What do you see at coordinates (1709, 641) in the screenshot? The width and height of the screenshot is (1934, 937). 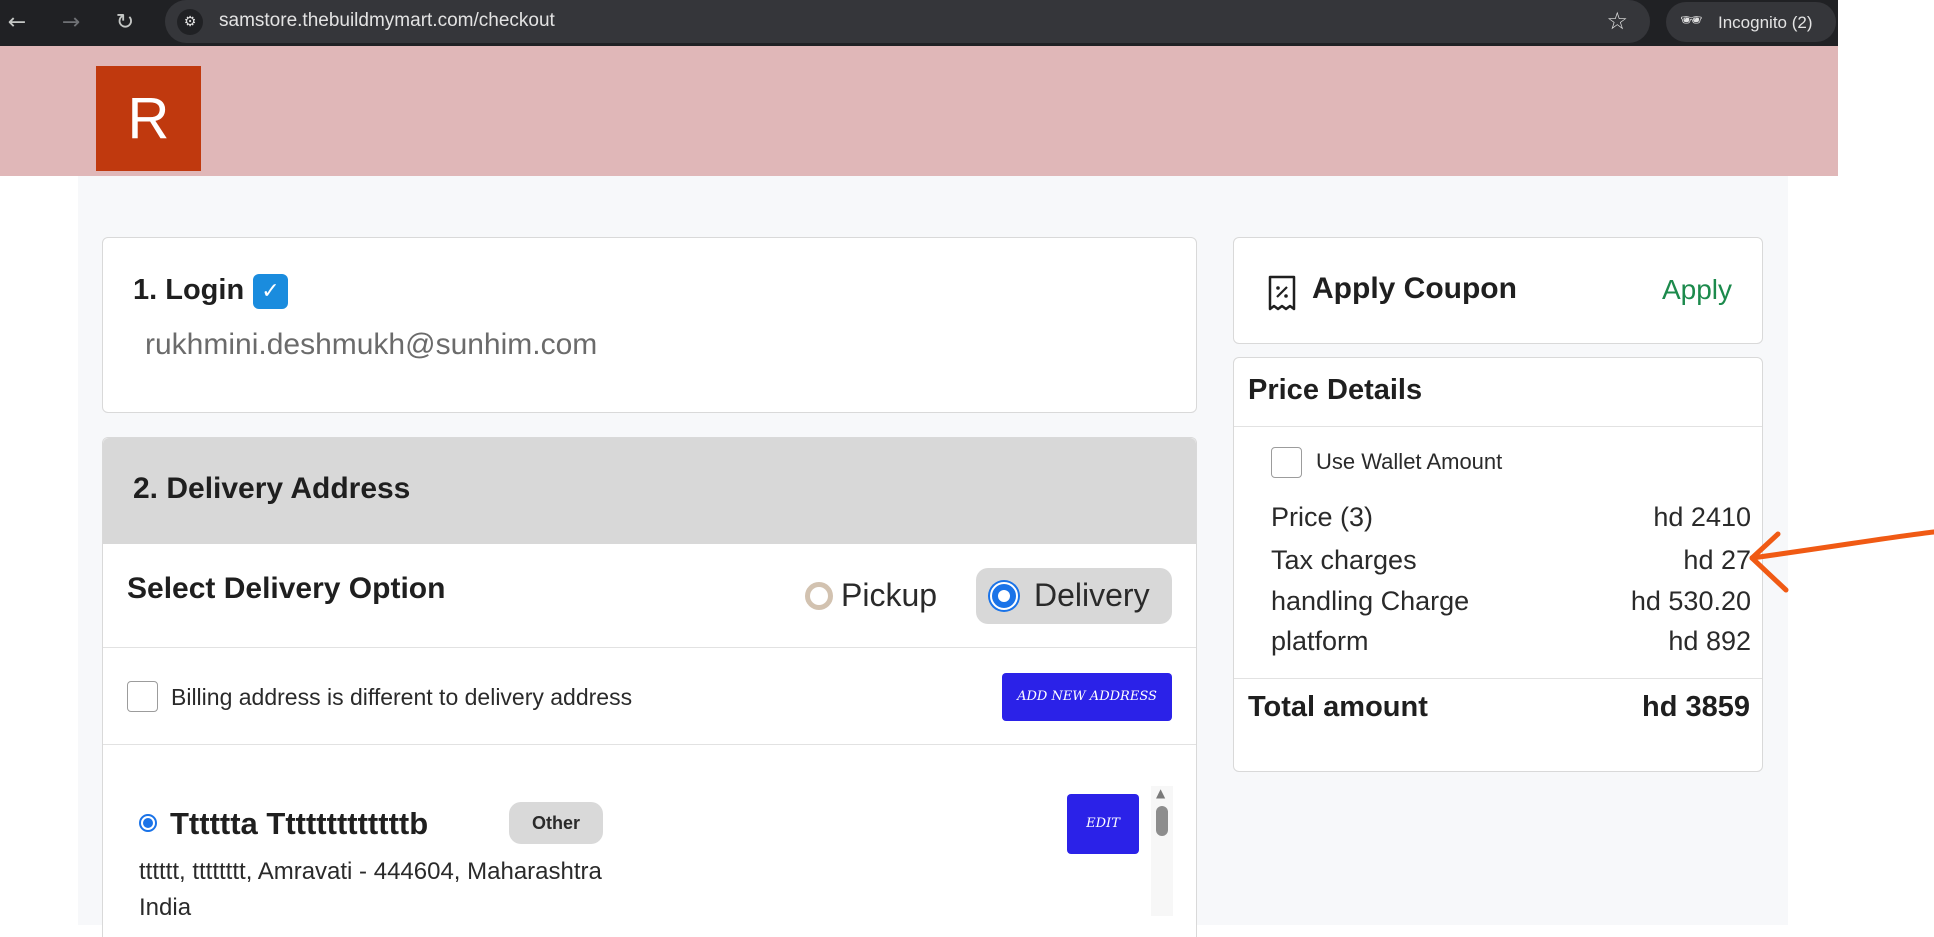 I see `platform-value: hd 892` at bounding box center [1709, 641].